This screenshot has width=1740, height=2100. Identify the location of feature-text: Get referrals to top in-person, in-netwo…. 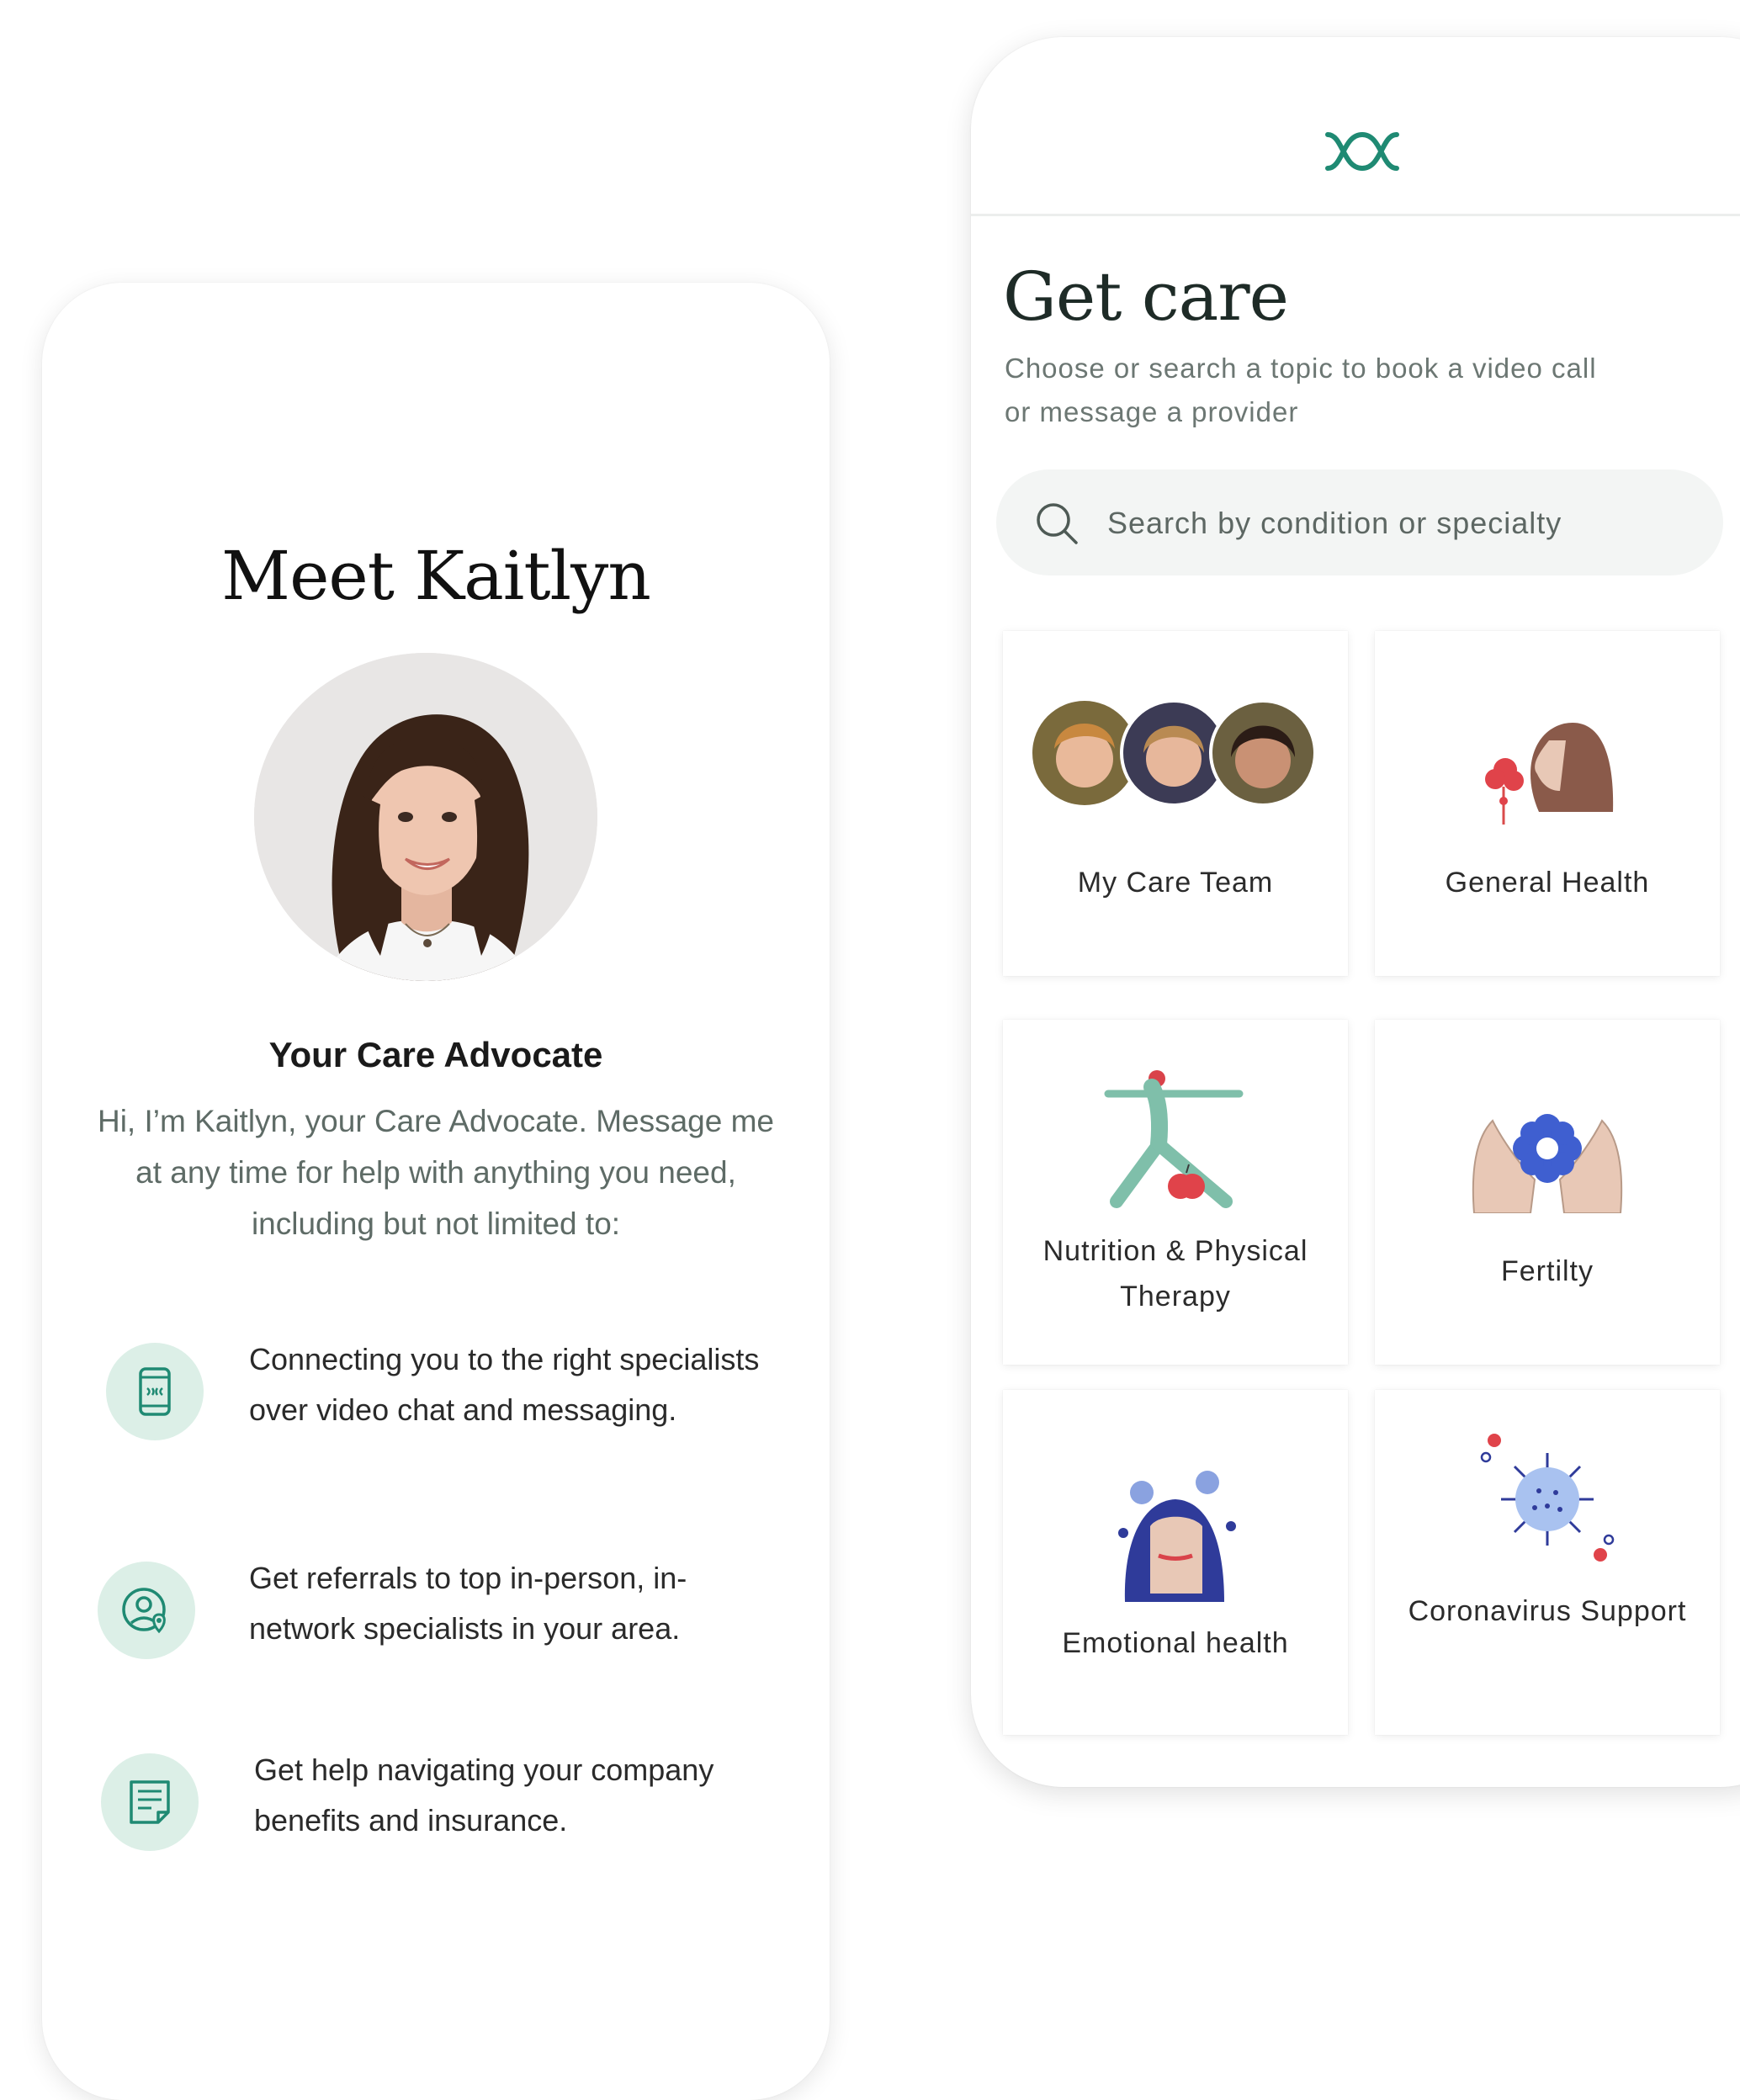
(468, 1604).